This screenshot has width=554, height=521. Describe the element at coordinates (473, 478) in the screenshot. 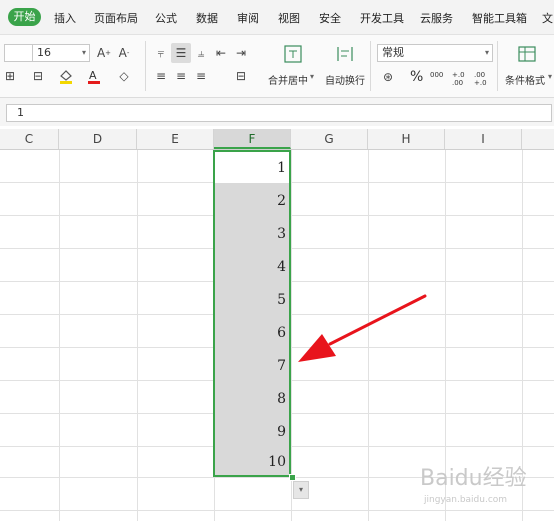

I see `watermark-logo: Baidu经验` at that location.